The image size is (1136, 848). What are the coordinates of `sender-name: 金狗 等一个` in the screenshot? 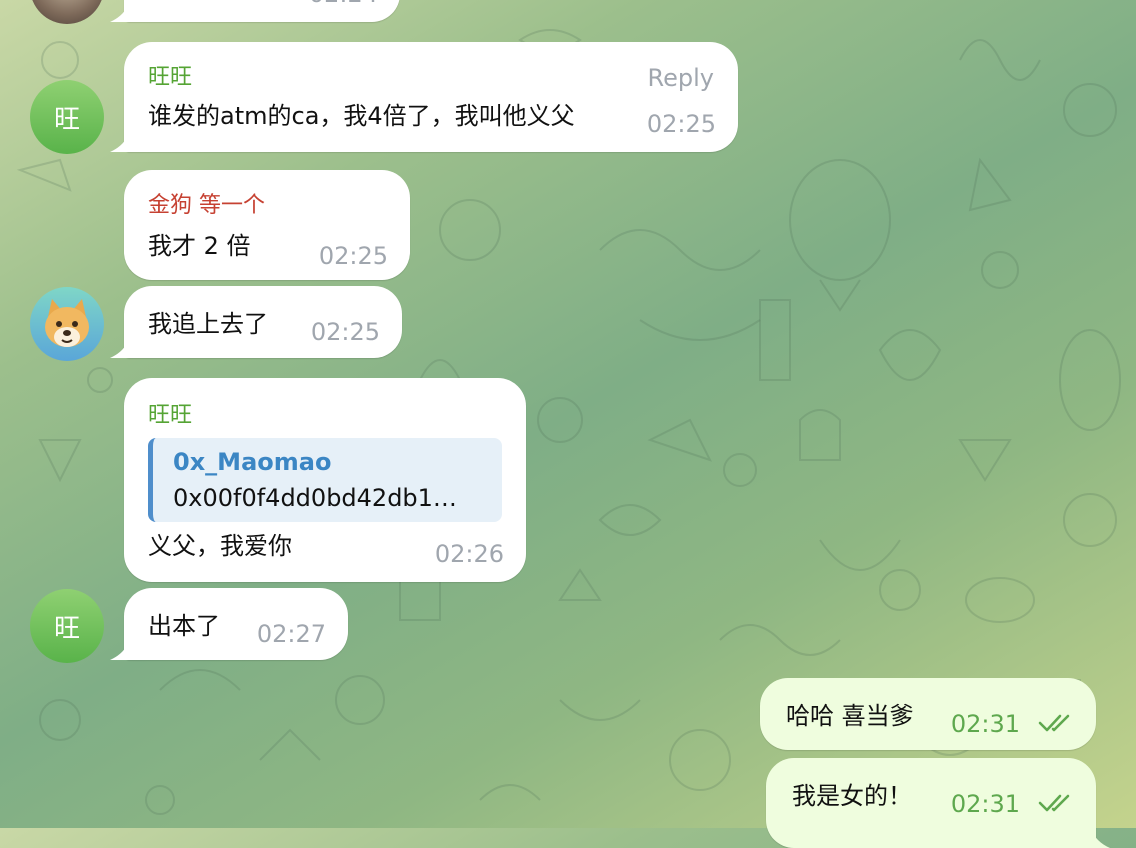 It's located at (206, 206).